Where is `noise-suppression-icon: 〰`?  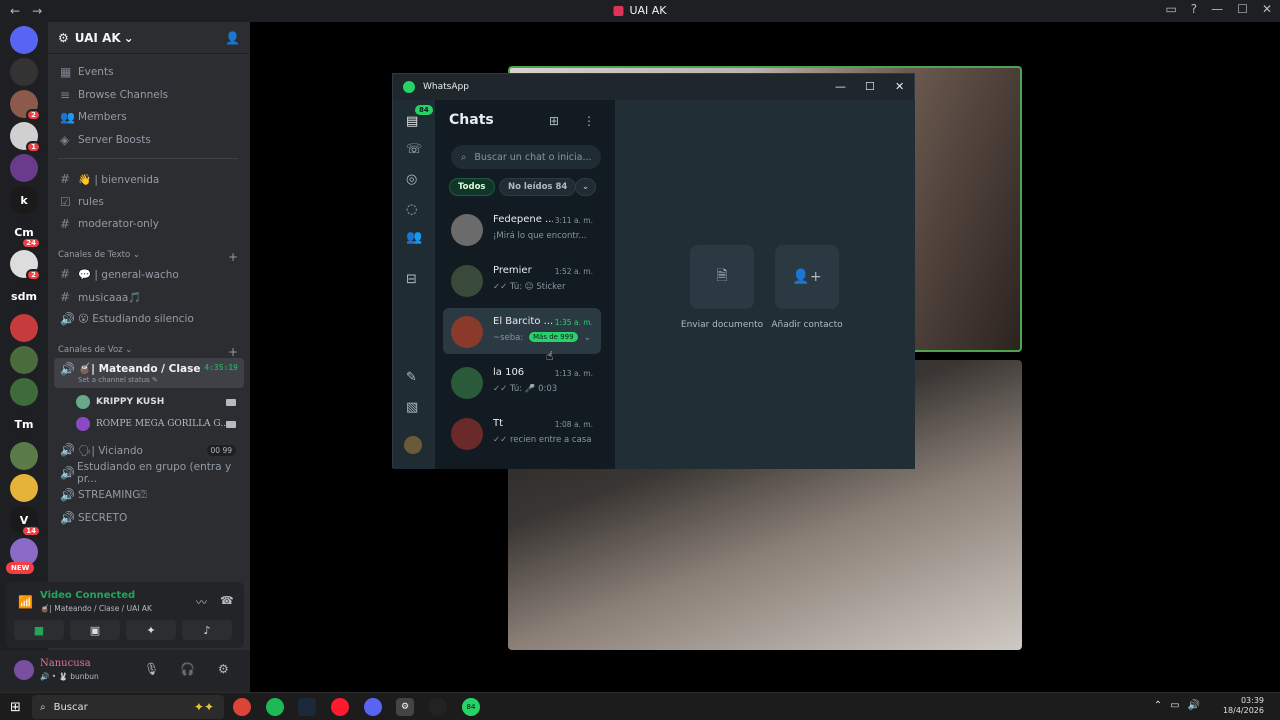
noise-suppression-icon: 〰 is located at coordinates (201, 602).